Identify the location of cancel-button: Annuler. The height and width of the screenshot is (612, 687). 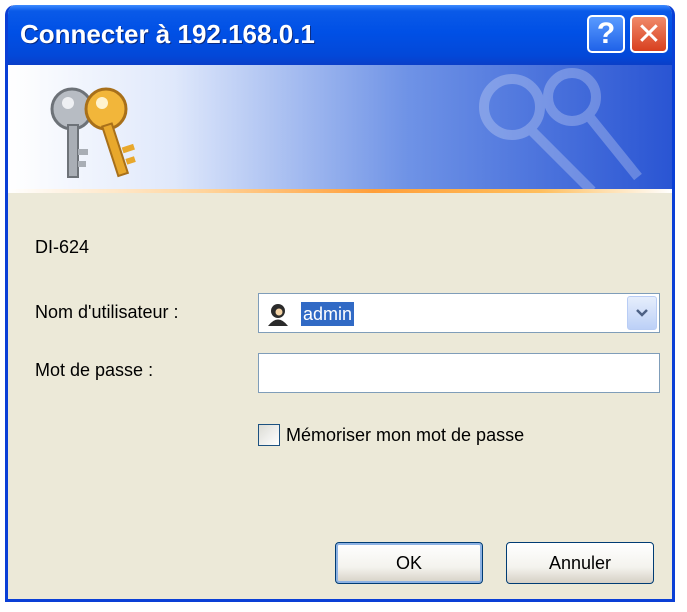
(580, 563).